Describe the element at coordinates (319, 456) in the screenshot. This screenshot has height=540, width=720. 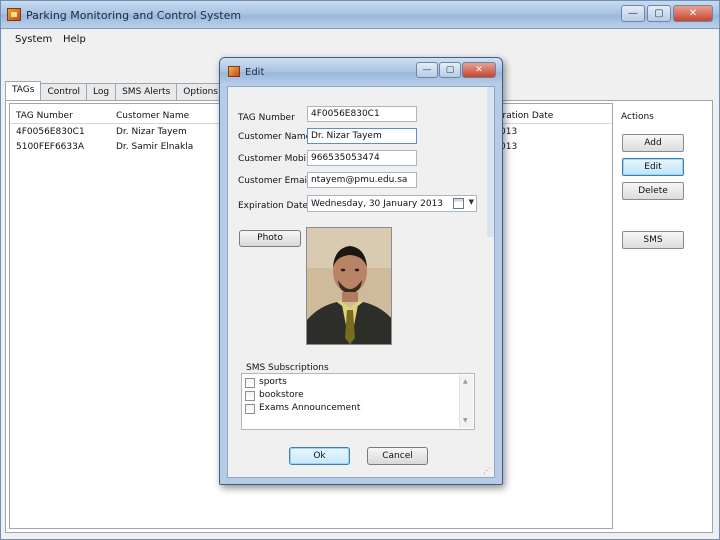
I see `ok-button: Ok` at that location.